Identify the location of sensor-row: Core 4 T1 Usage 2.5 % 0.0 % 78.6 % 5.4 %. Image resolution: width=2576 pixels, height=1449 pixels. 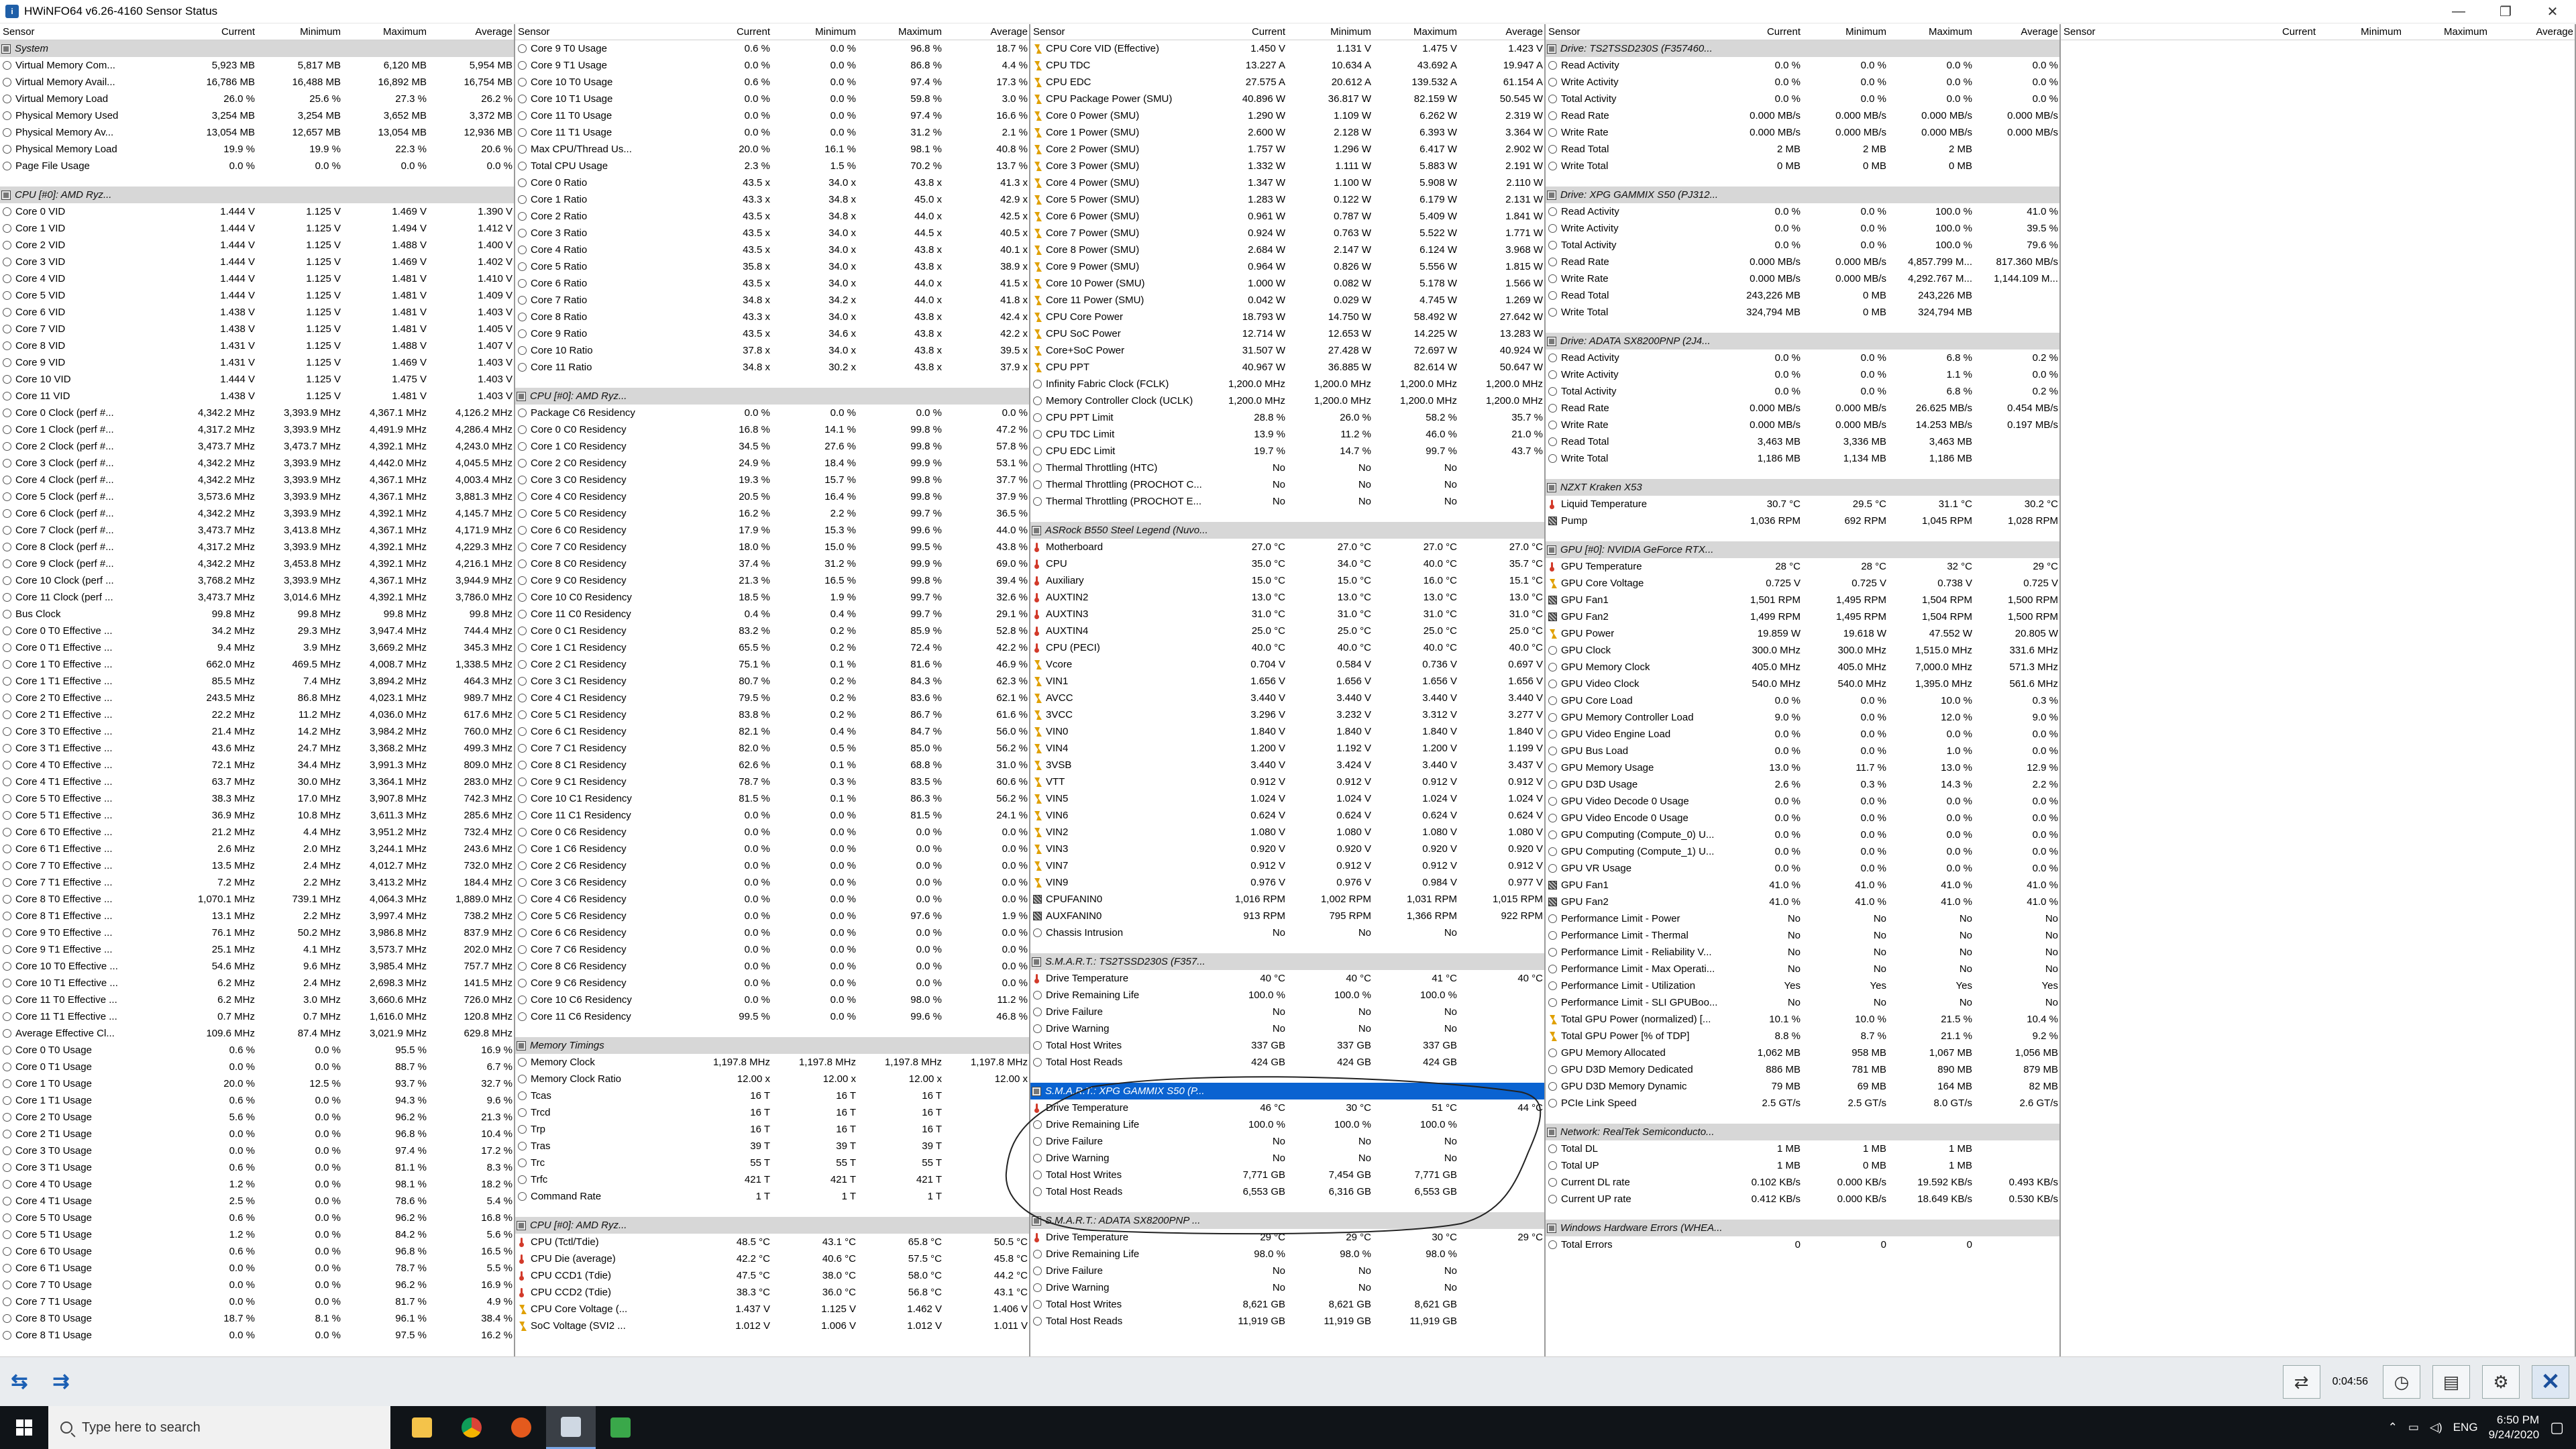
(257, 1201).